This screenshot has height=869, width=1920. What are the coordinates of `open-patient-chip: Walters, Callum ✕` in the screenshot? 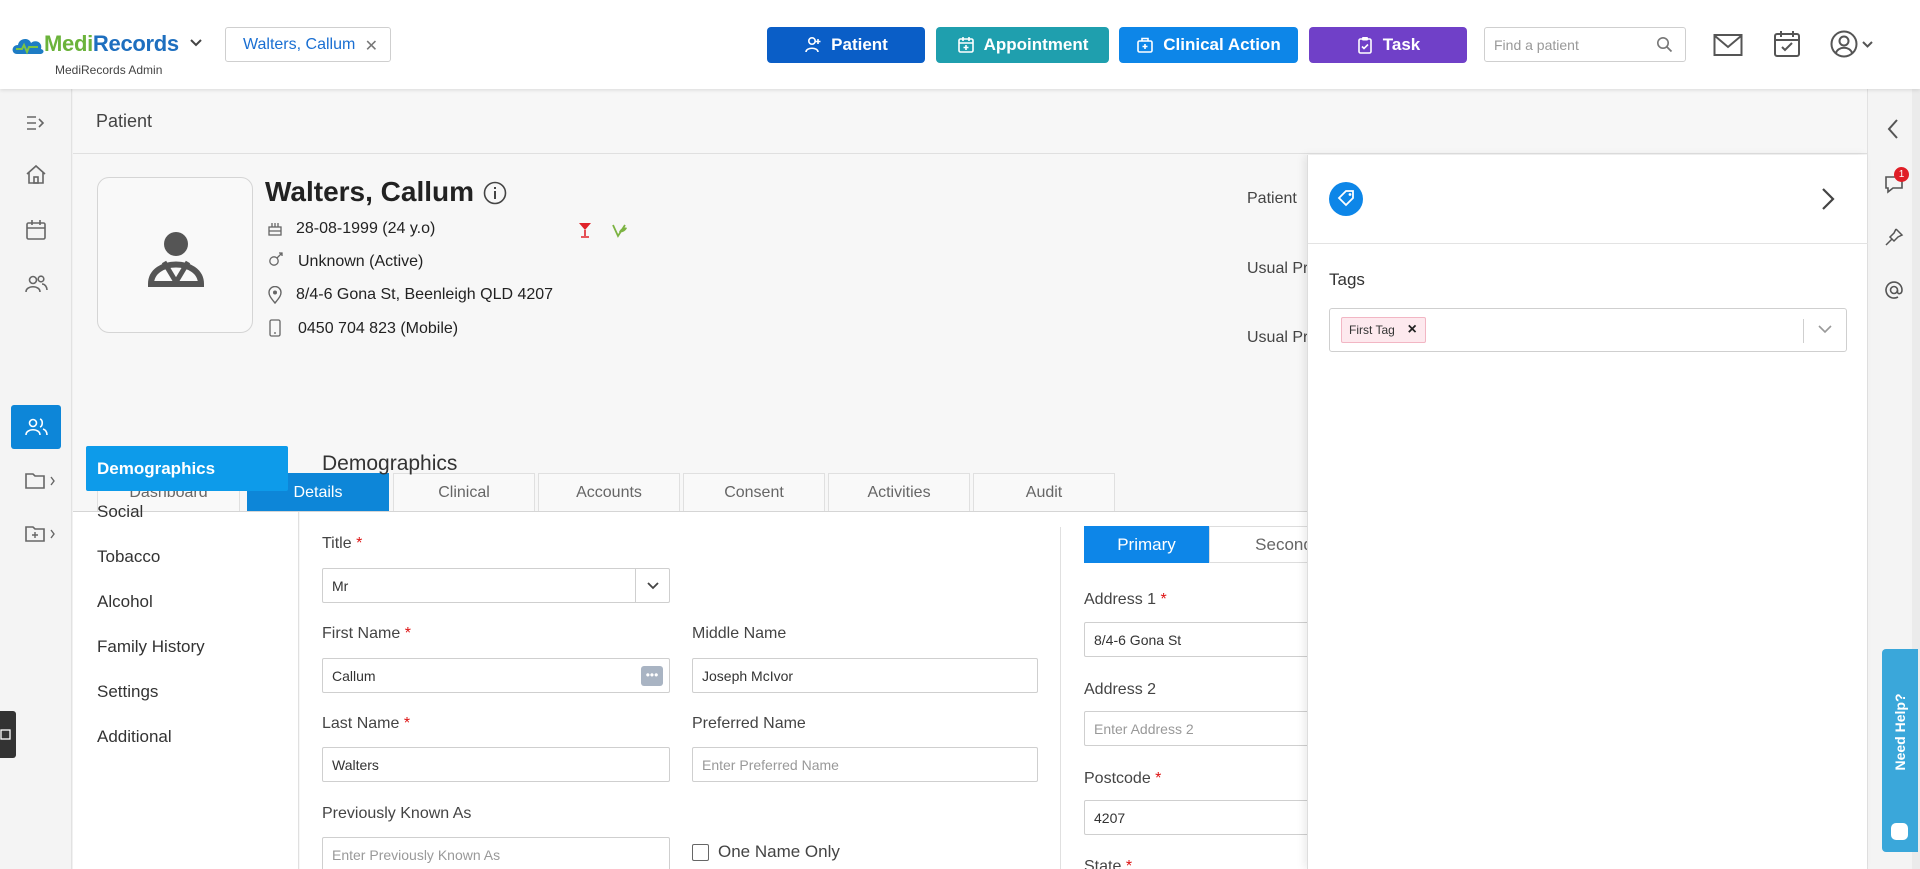 It's located at (308, 44).